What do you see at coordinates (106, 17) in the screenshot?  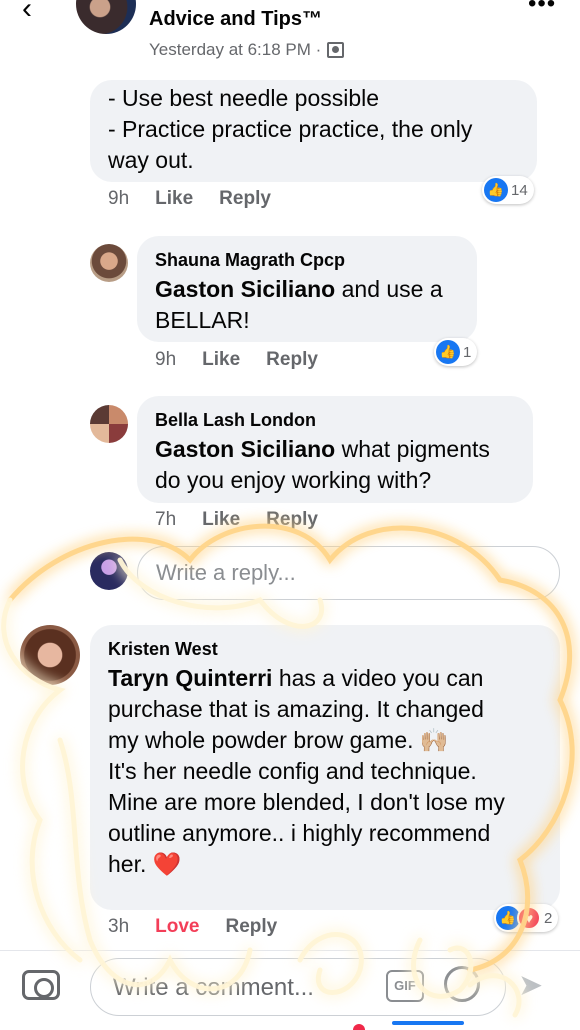 I see `group-avatar` at bounding box center [106, 17].